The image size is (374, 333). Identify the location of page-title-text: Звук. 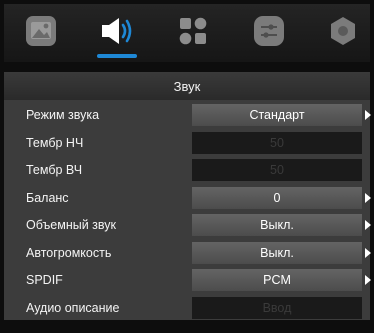
(187, 86).